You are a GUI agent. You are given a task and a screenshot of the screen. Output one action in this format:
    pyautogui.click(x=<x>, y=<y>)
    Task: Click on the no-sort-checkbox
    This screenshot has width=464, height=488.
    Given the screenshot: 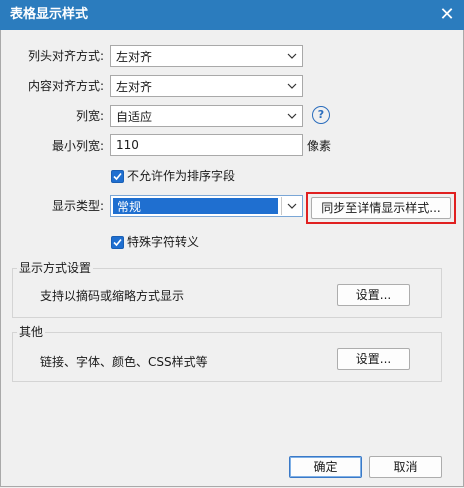 What is the action you would take?
    pyautogui.click(x=117, y=176)
    